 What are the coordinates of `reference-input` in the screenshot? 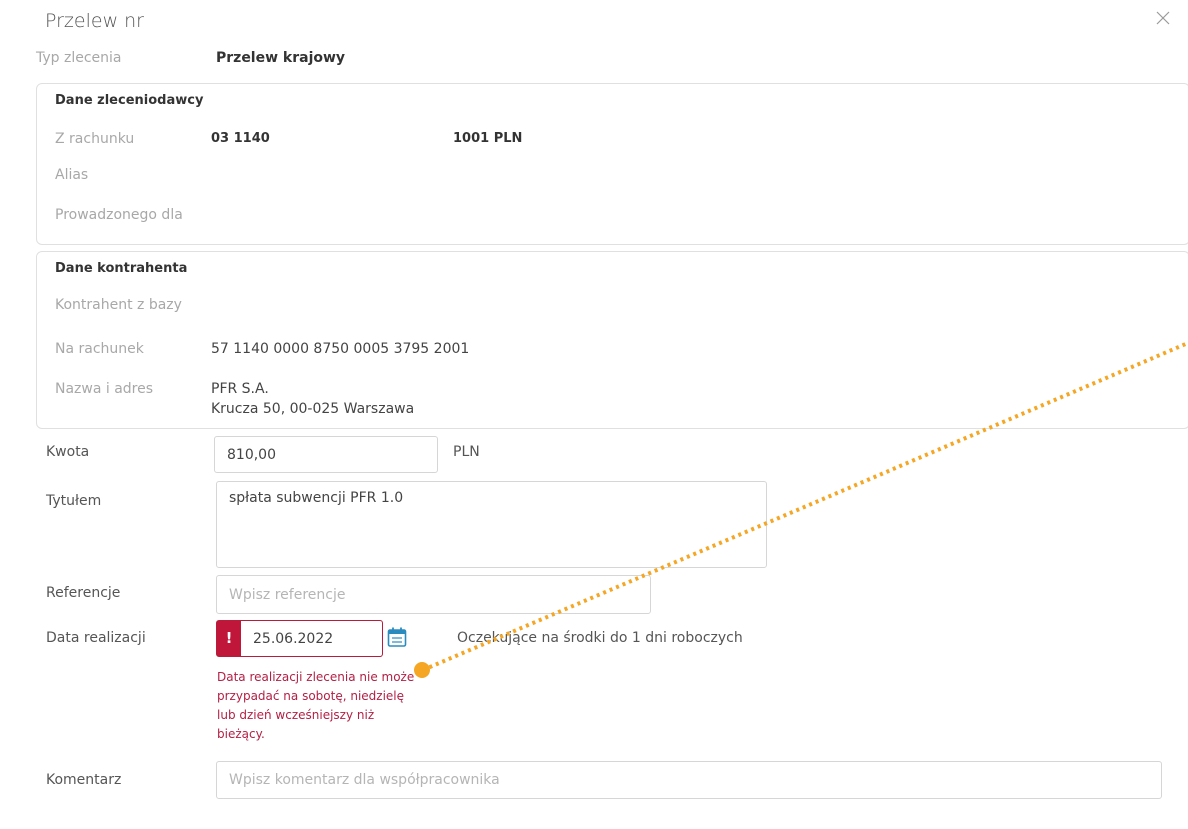 It's located at (433, 594).